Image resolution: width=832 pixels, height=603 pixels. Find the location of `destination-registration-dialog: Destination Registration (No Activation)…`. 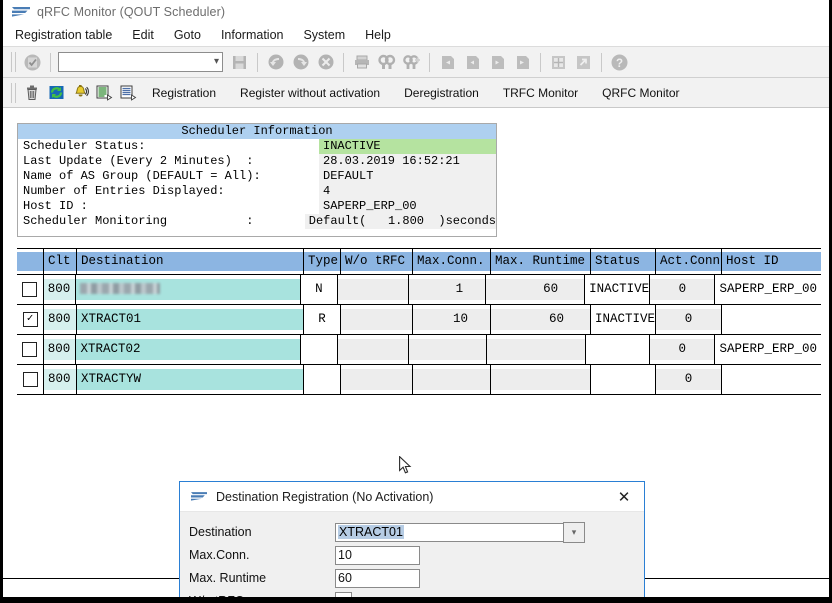

destination-registration-dialog: Destination Registration (No Activation)… is located at coordinates (412, 539).